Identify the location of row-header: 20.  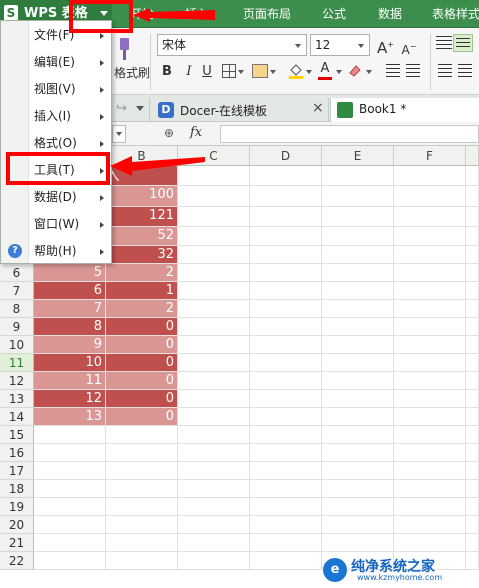
(17, 525).